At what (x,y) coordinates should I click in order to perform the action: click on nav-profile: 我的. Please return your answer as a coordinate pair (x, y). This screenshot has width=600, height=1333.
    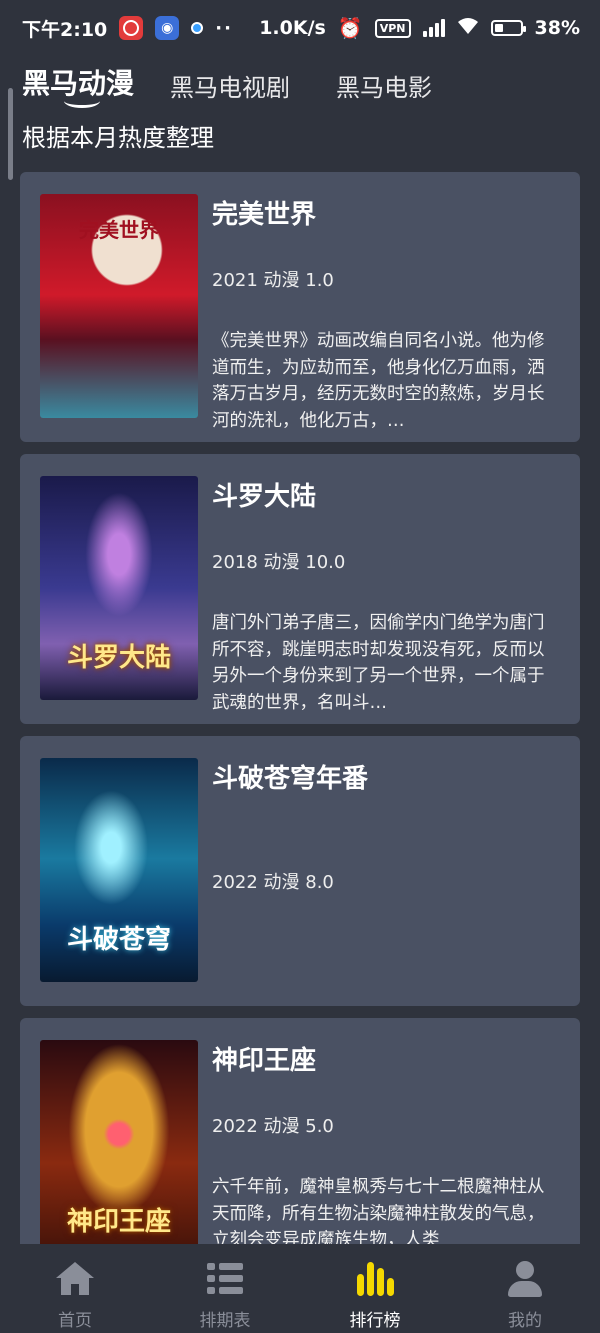
    Looking at the image, I should click on (525, 1288).